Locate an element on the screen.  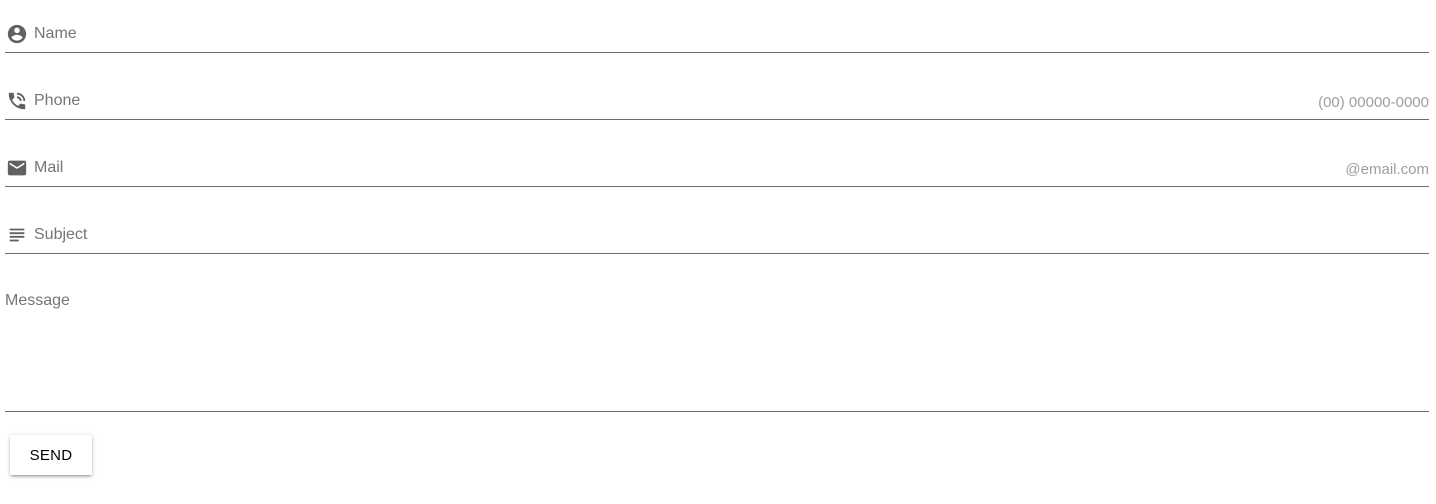
subject-icon is located at coordinates (17, 235).